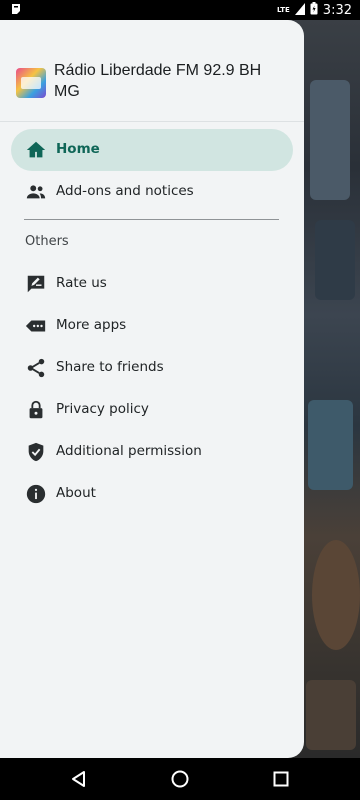  I want to click on nav-item-more-apps: More apps, so click(152, 326).